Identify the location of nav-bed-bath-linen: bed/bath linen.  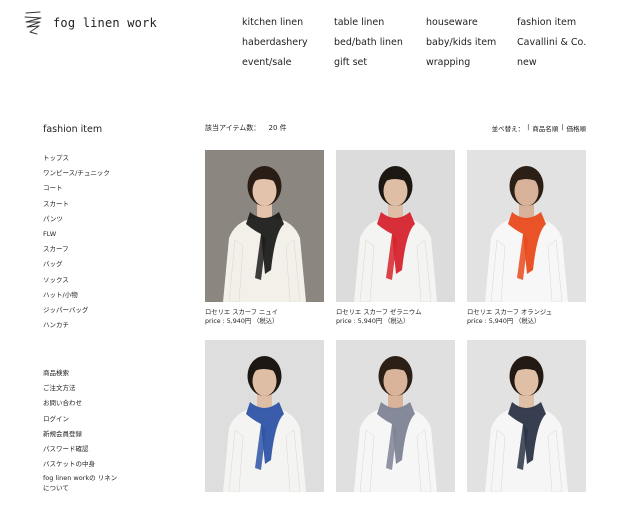
(380, 43).